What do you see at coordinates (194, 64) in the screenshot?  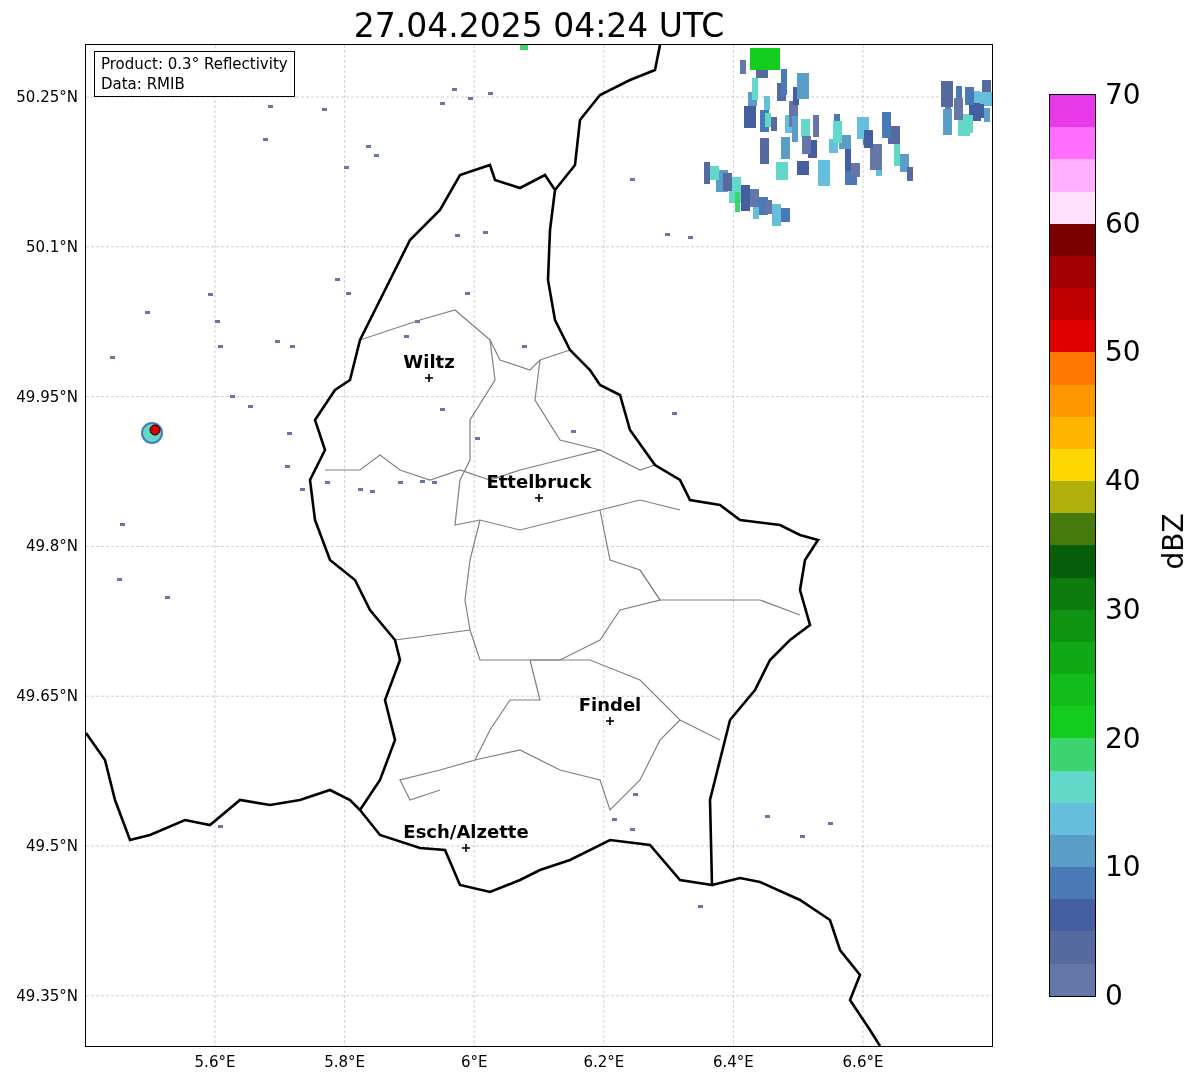 I see `info-text: Product: 0.3° Reflectivity` at bounding box center [194, 64].